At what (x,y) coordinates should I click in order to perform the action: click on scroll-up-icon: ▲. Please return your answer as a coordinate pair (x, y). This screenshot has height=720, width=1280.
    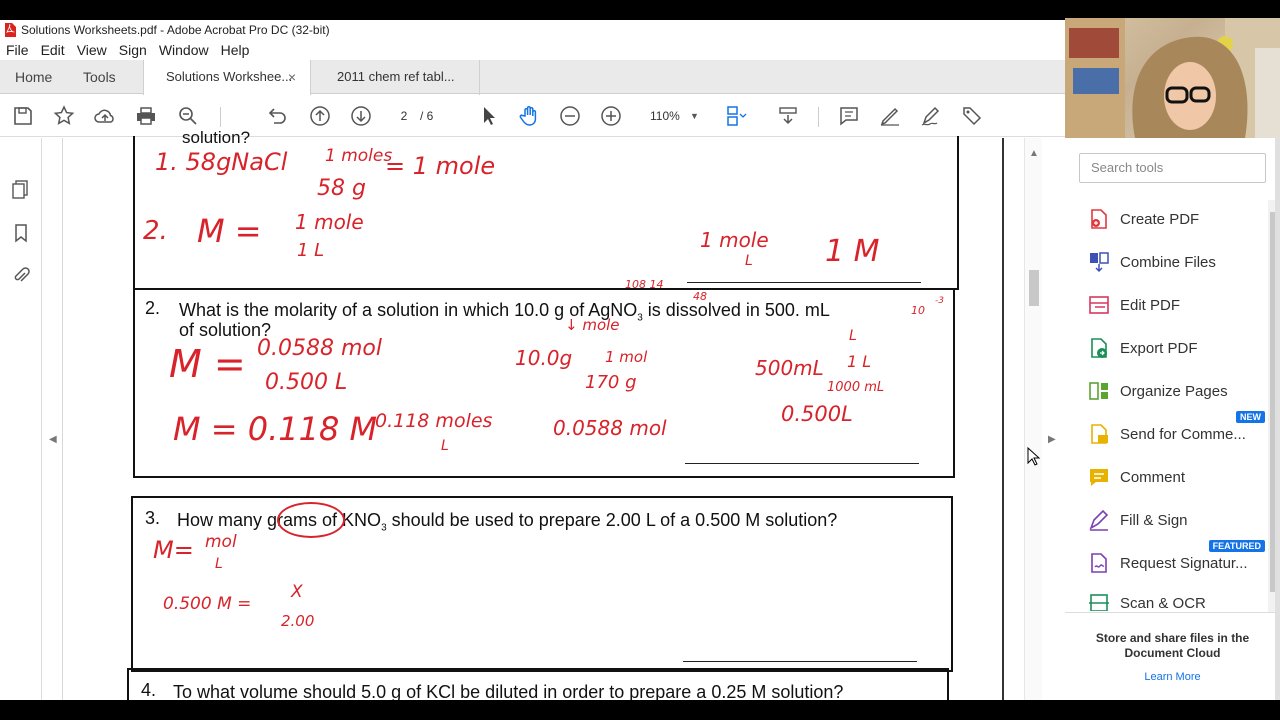
    Looking at the image, I should click on (1034, 153).